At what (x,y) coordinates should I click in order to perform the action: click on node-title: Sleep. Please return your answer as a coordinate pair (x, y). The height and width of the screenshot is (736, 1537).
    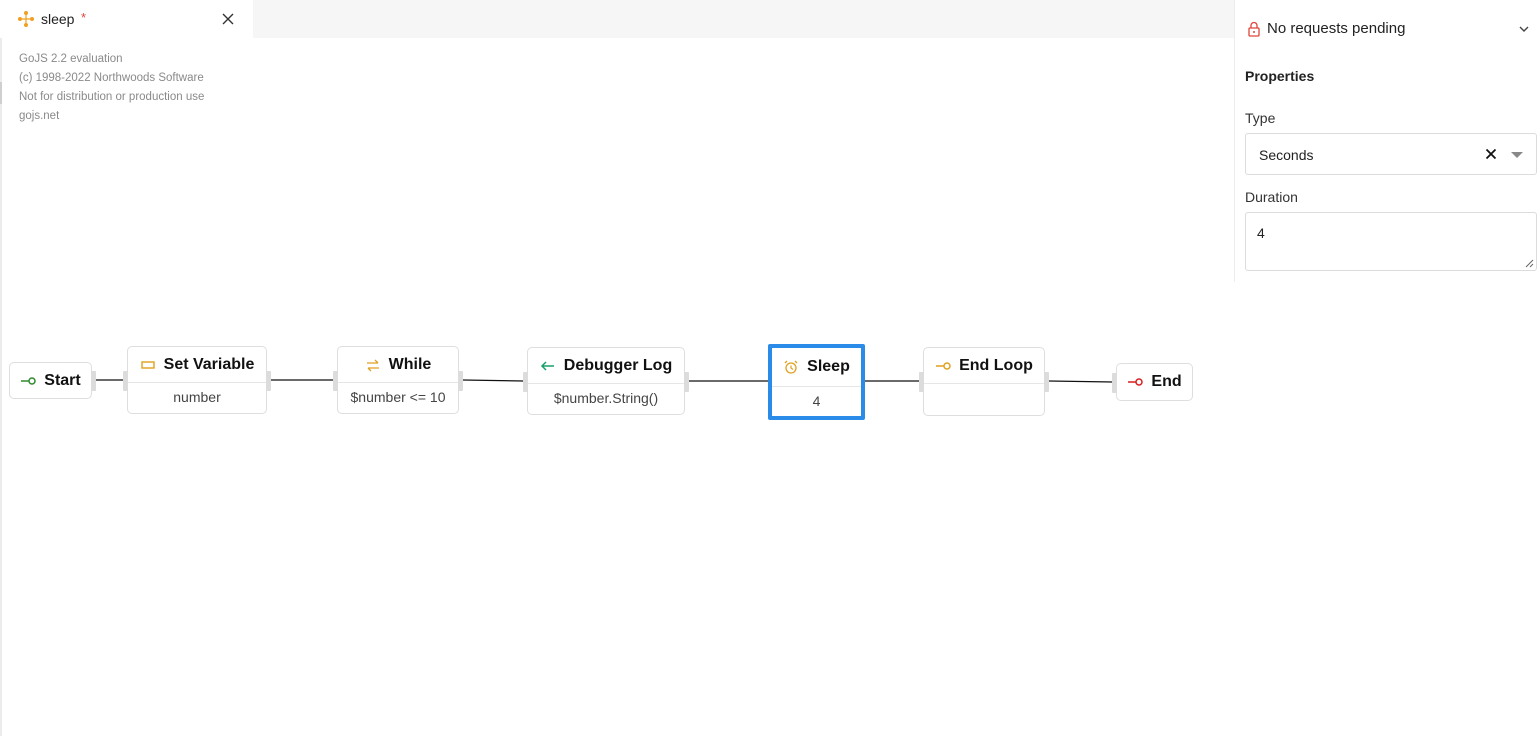
    Looking at the image, I should click on (828, 366).